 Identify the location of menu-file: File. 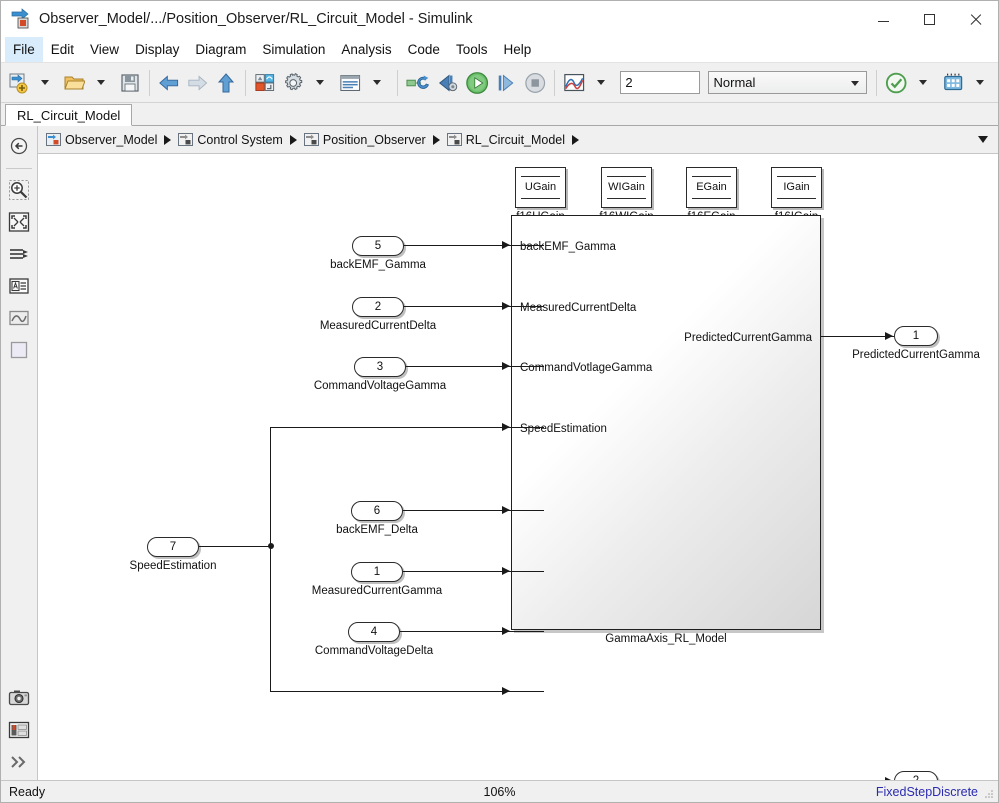
(24, 49).